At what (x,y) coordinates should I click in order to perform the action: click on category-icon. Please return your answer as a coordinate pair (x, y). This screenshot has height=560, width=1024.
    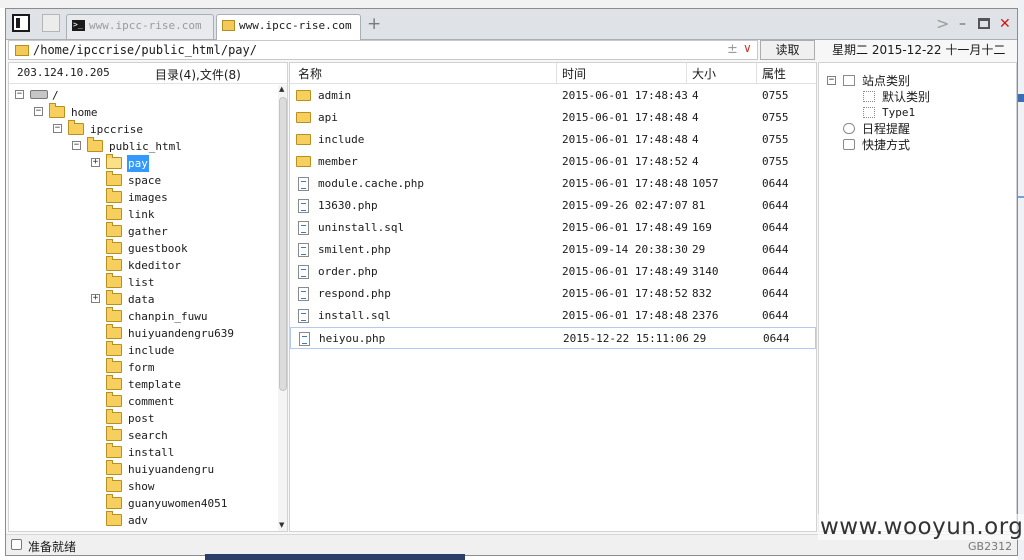
    Looking at the image, I should click on (849, 80).